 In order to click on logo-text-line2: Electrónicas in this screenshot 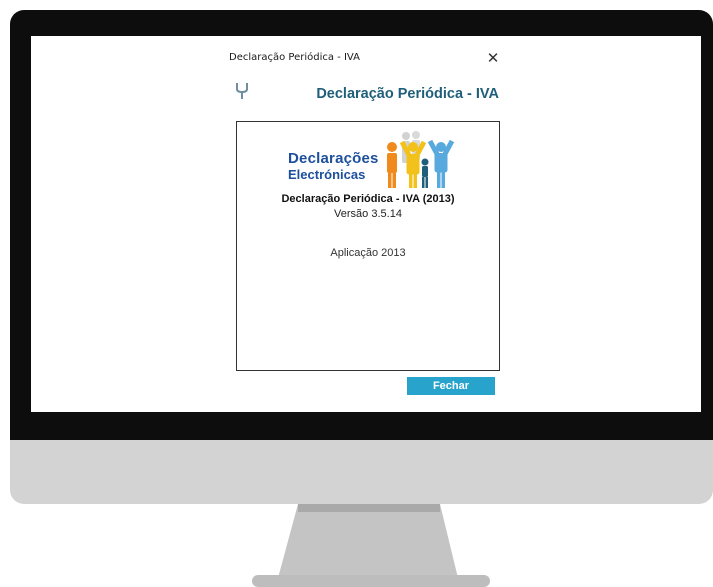, I will do `click(327, 174)`.